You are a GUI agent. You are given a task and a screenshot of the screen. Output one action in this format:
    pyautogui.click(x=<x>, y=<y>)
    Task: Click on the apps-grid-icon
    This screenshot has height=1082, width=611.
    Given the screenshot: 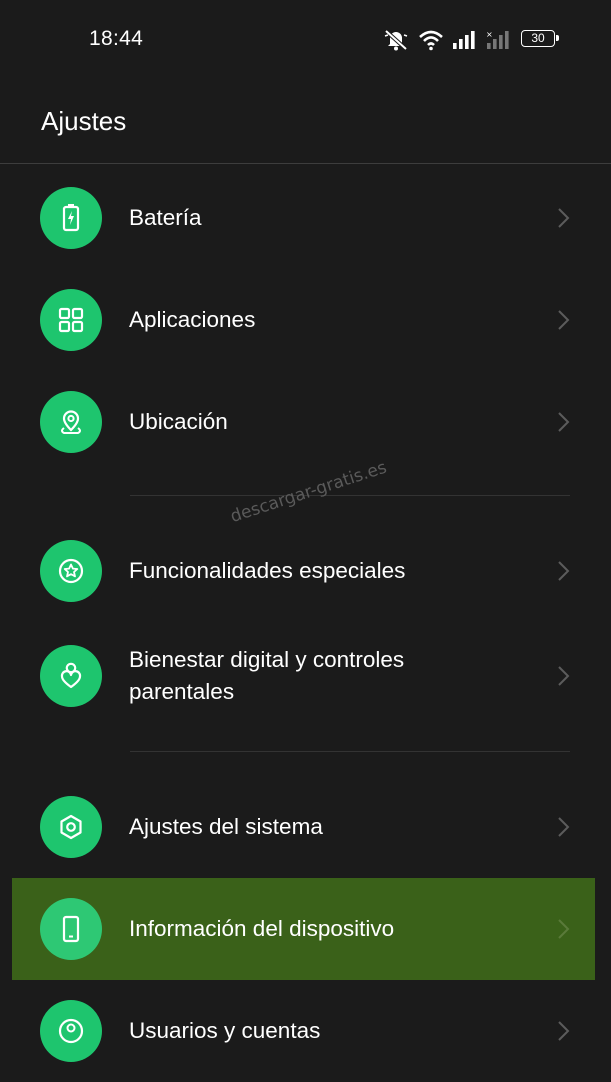 What is the action you would take?
    pyautogui.click(x=71, y=320)
    